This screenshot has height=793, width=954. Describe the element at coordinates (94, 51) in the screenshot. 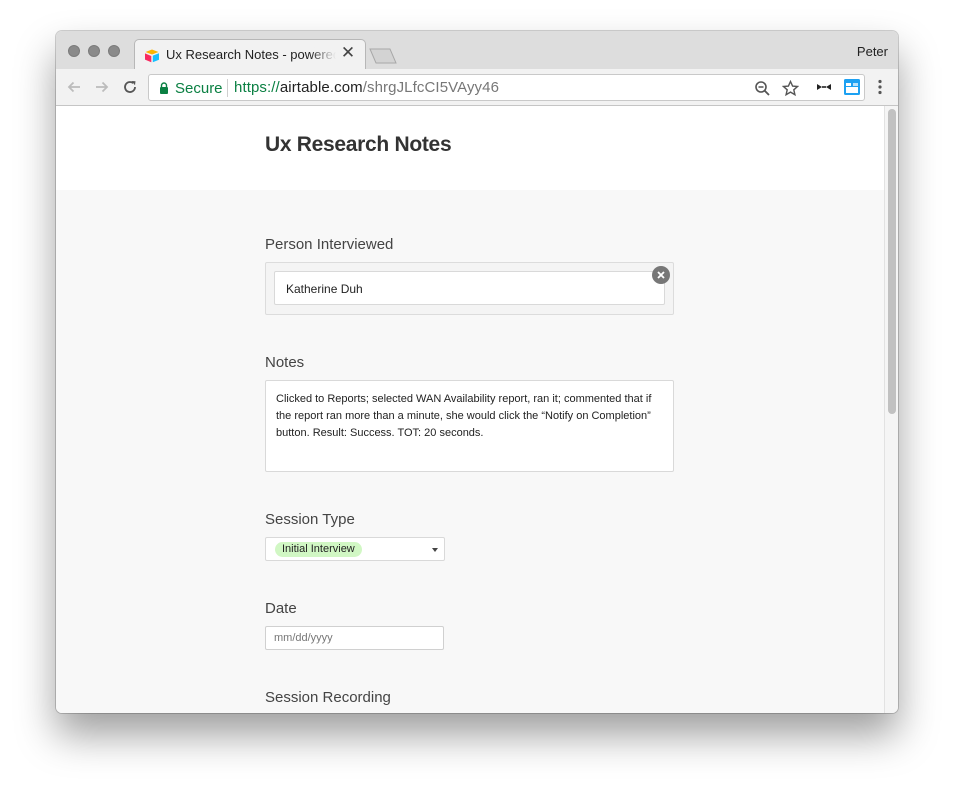

I see `minimize-window-button` at that location.